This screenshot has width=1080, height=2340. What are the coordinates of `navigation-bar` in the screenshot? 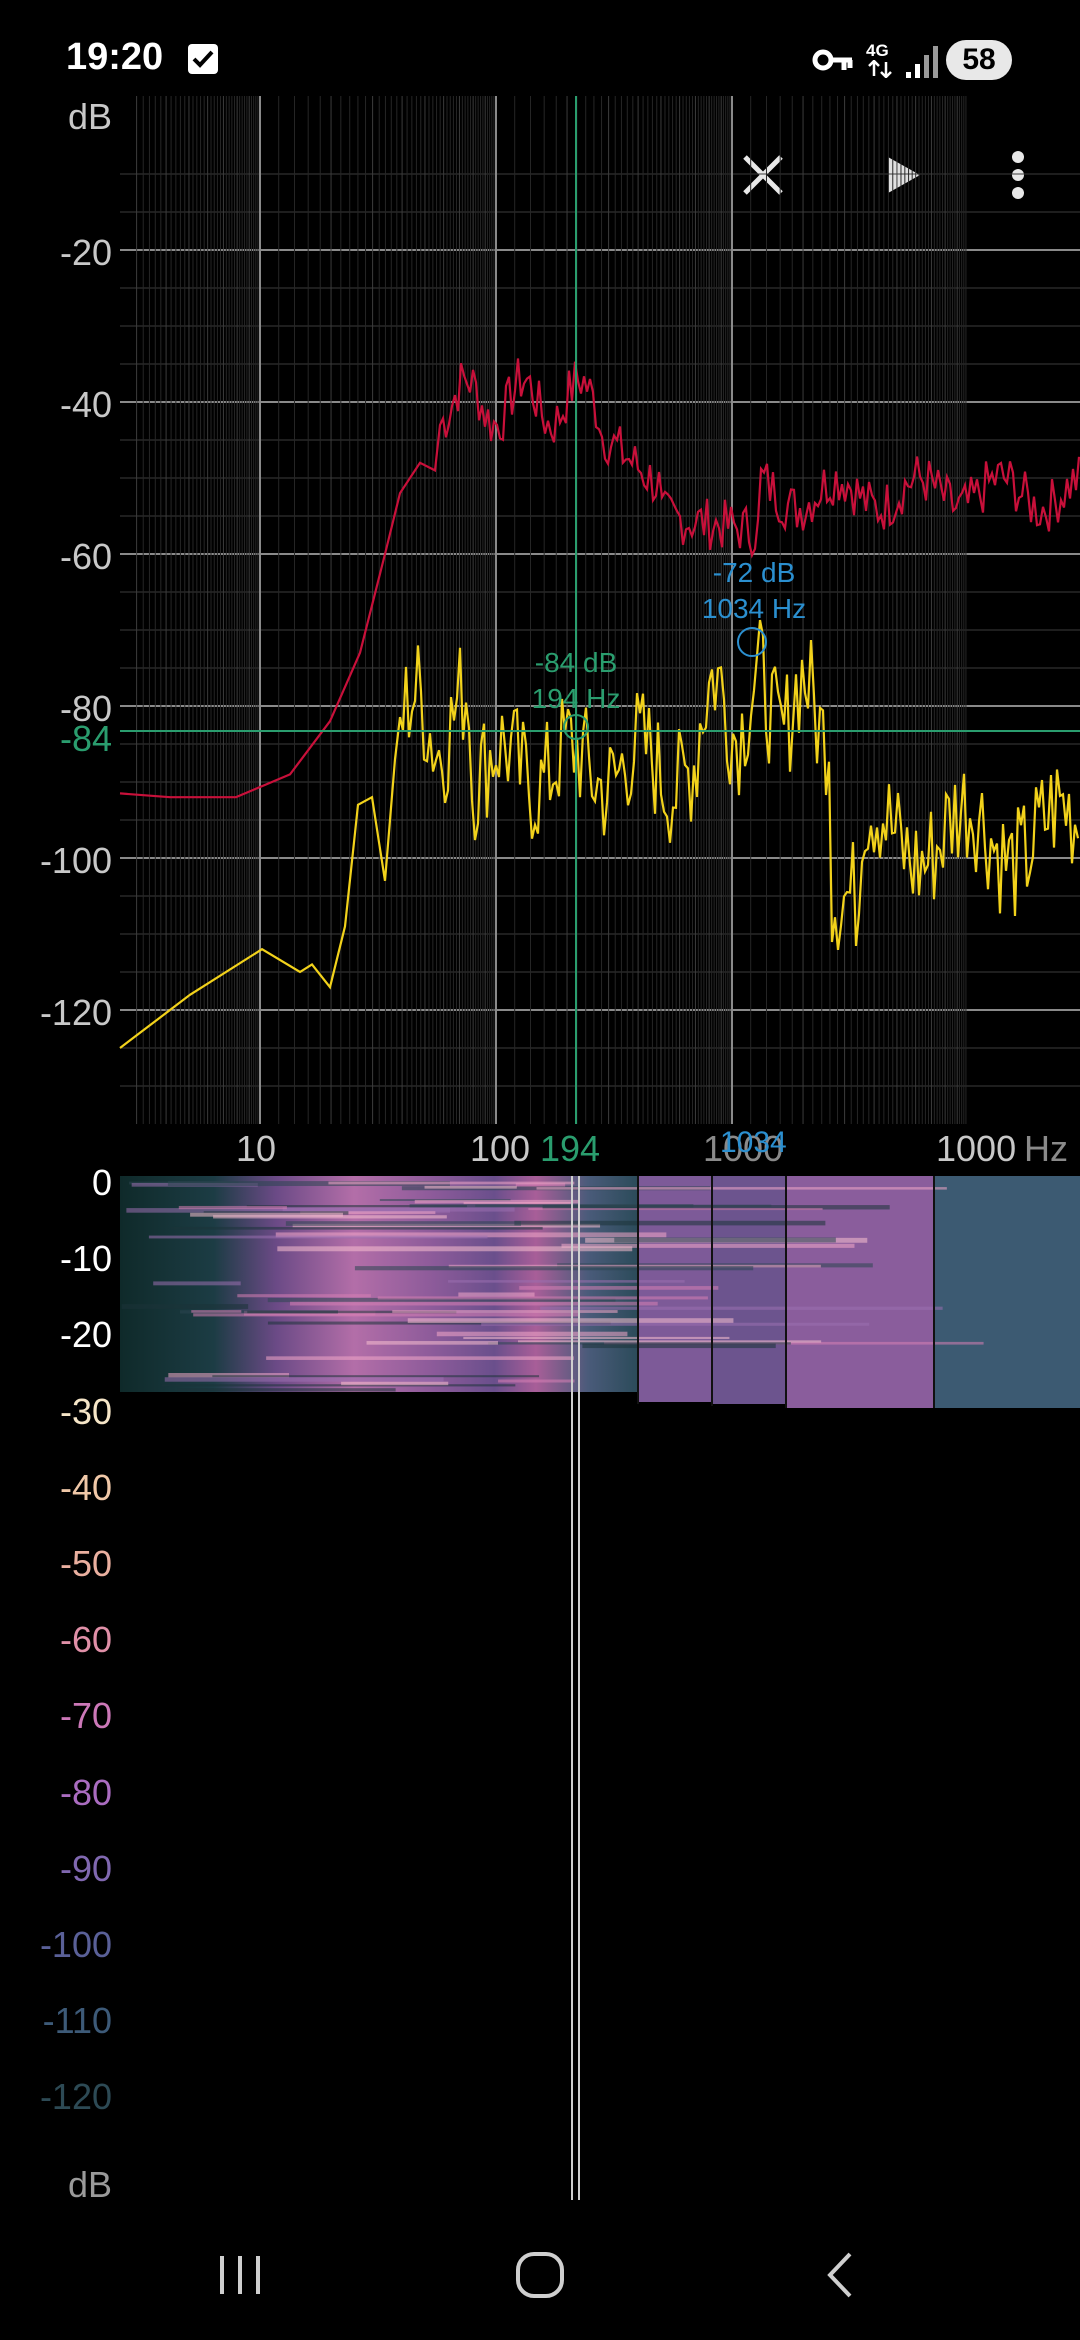 It's located at (540, 2270).